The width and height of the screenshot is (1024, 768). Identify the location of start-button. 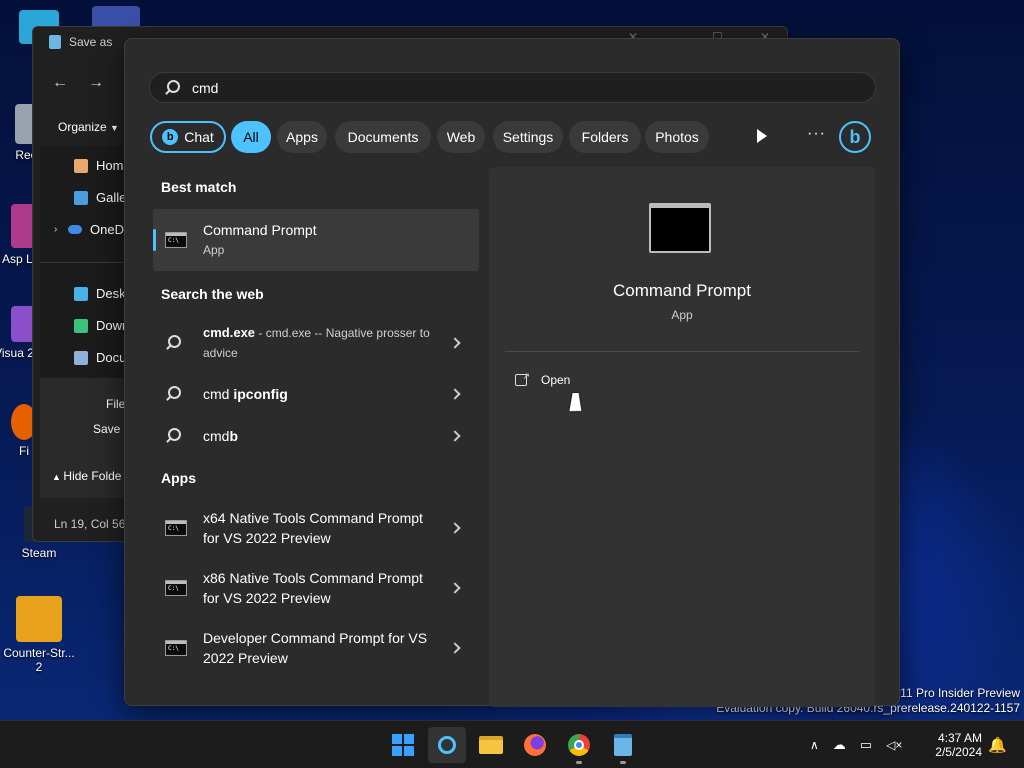
(403, 745).